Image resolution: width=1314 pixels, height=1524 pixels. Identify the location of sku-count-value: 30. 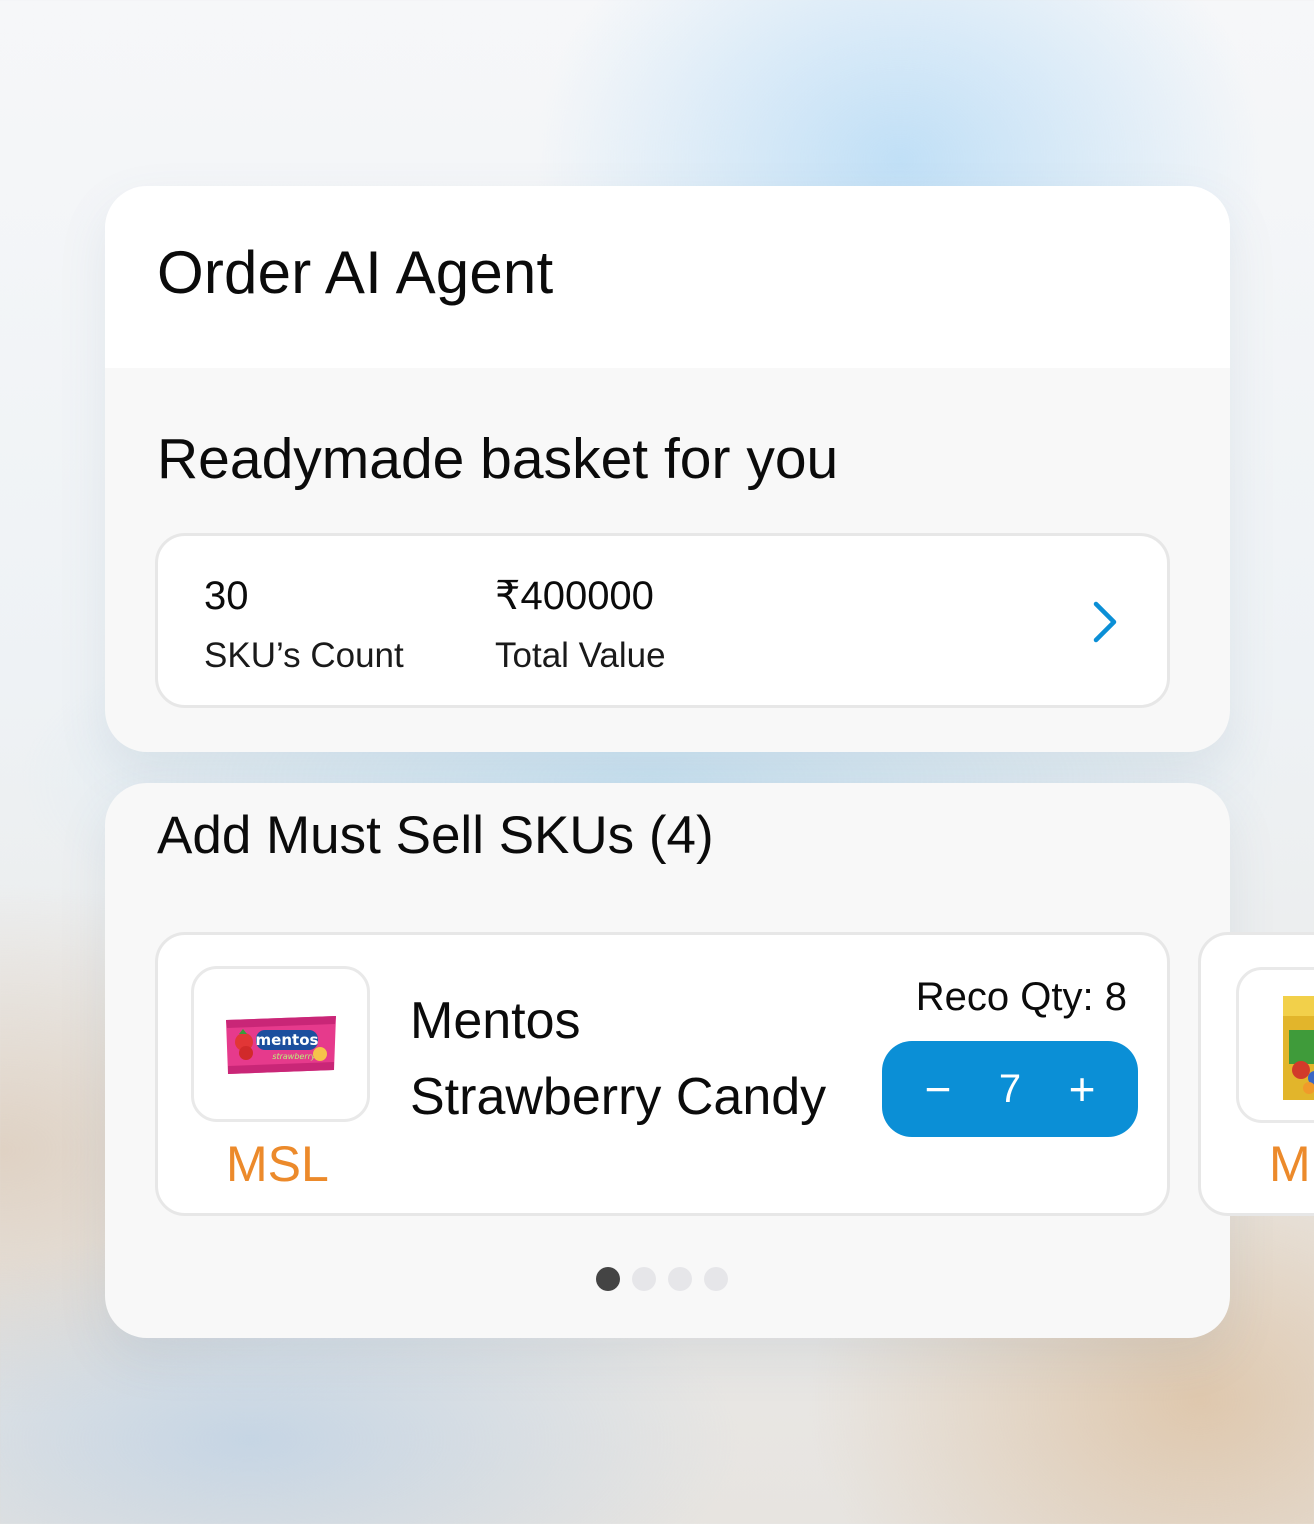
(226, 596).